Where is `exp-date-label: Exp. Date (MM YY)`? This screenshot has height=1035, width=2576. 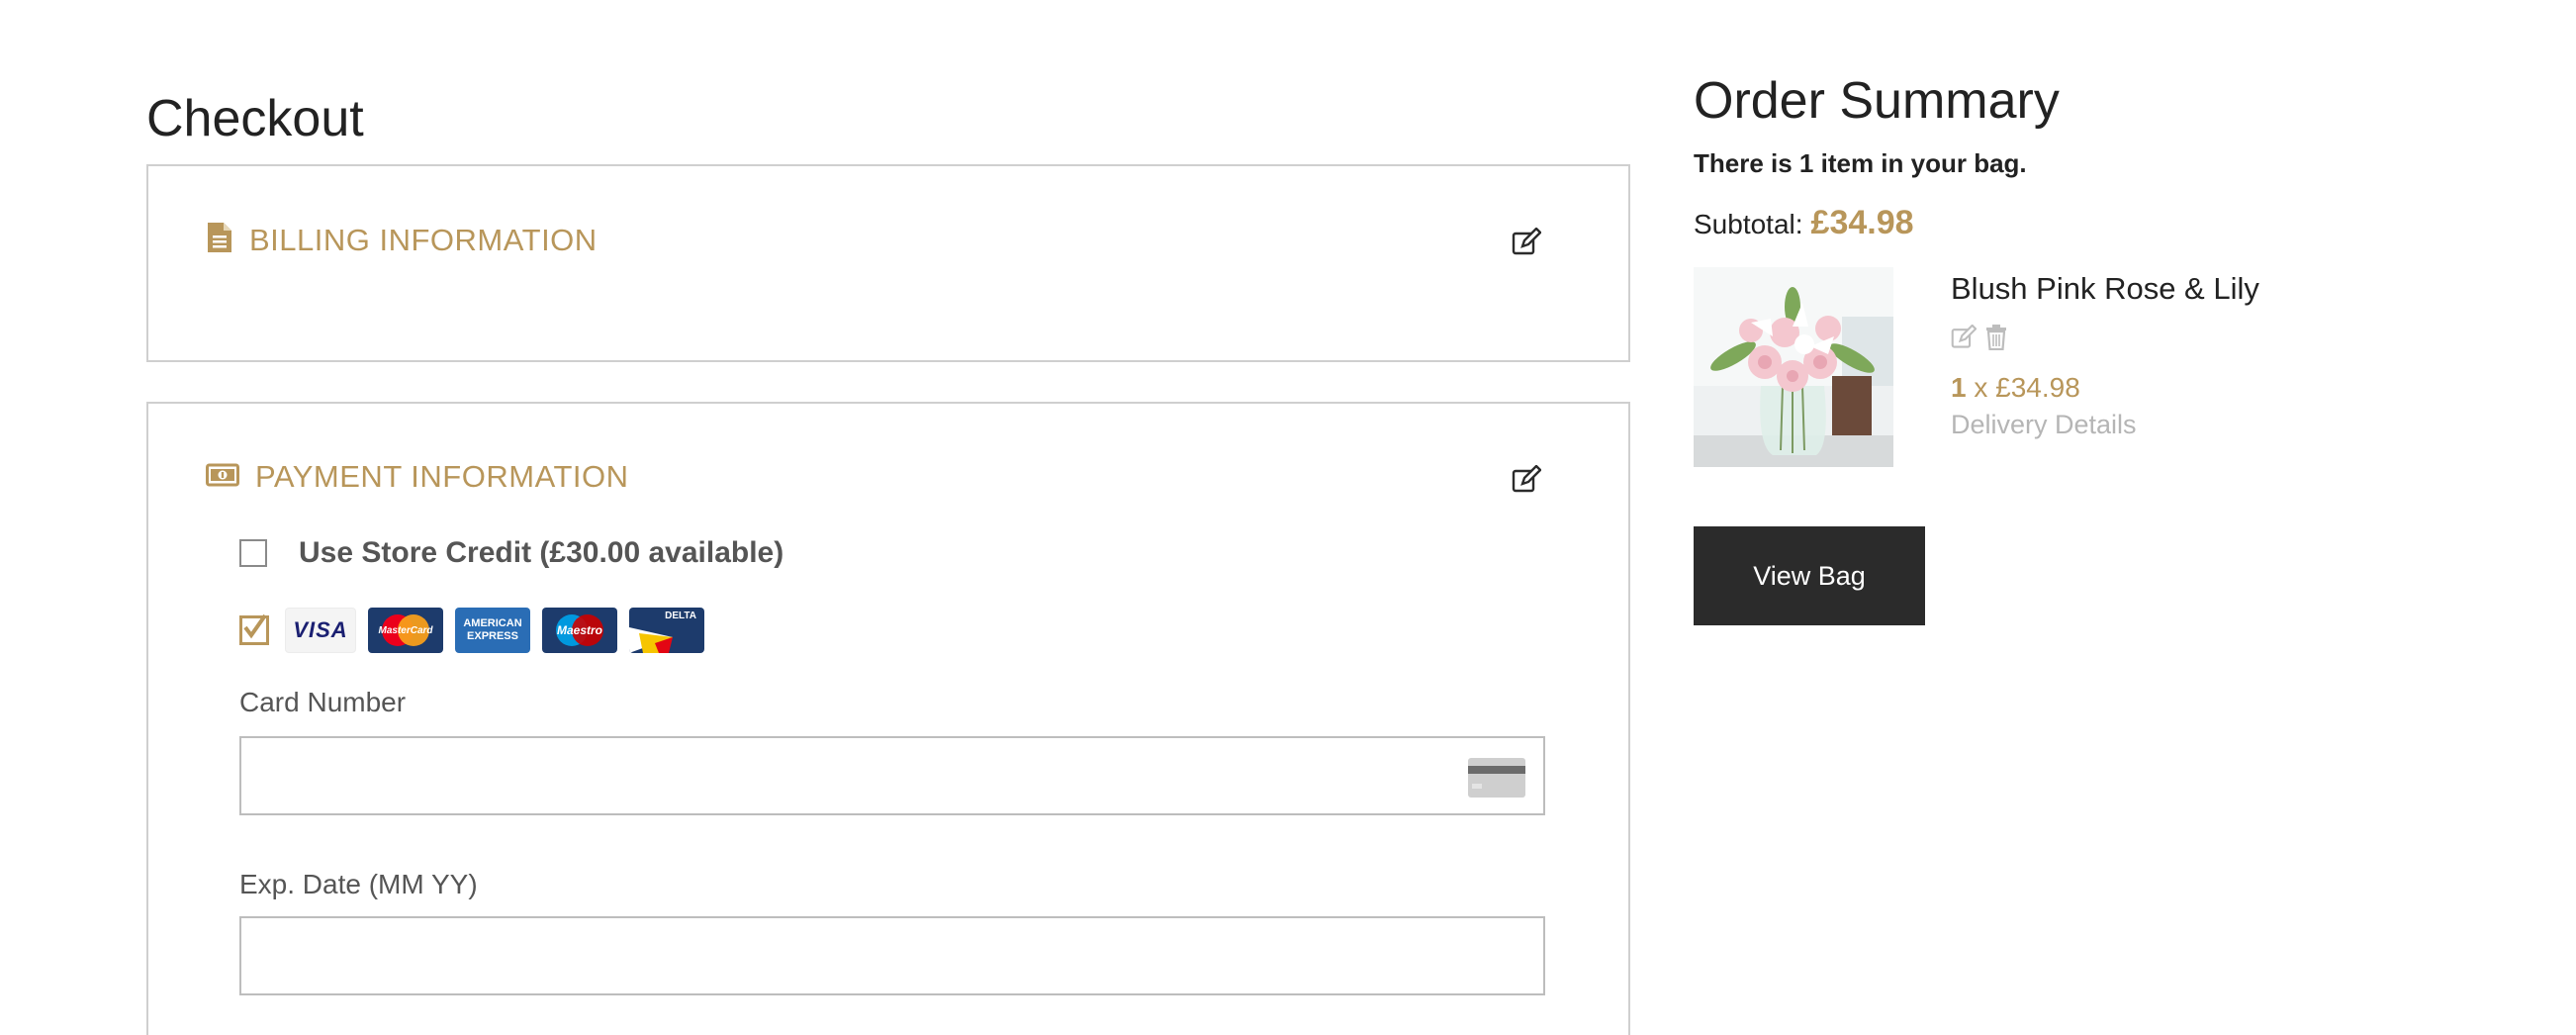
exp-date-label: Exp. Date (MM YY) is located at coordinates (359, 884).